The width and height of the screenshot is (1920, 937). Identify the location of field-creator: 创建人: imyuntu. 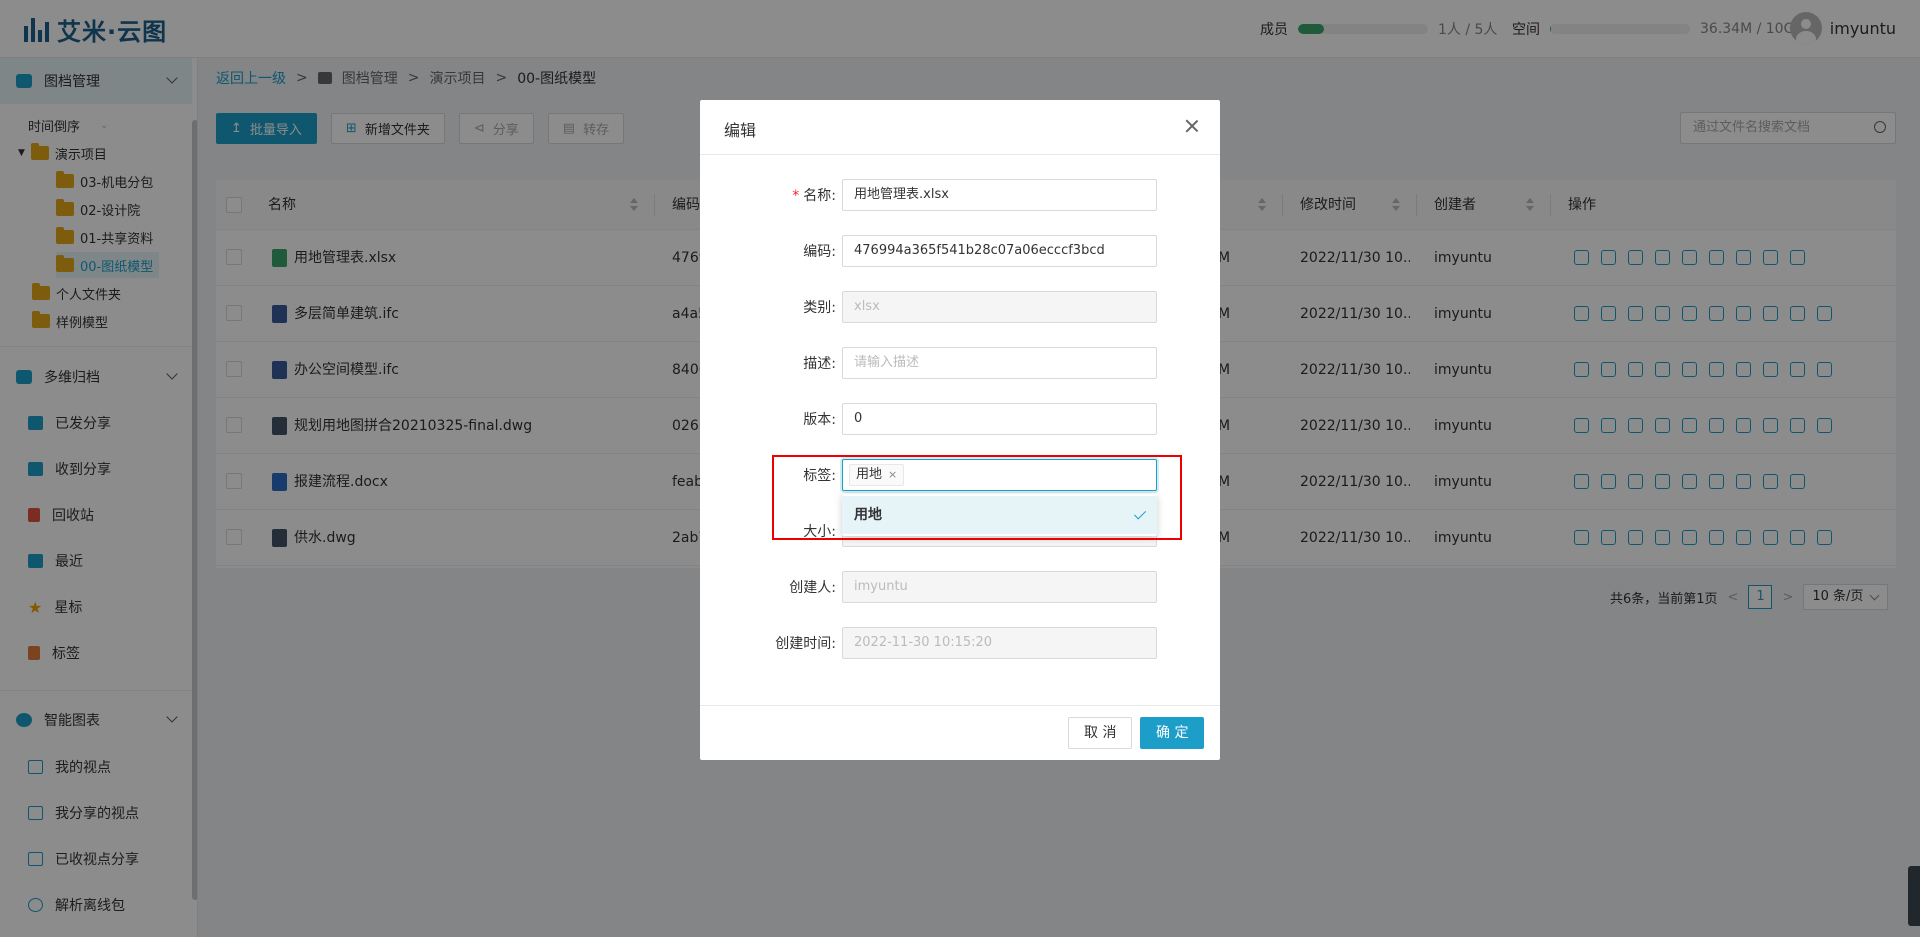
(960, 588).